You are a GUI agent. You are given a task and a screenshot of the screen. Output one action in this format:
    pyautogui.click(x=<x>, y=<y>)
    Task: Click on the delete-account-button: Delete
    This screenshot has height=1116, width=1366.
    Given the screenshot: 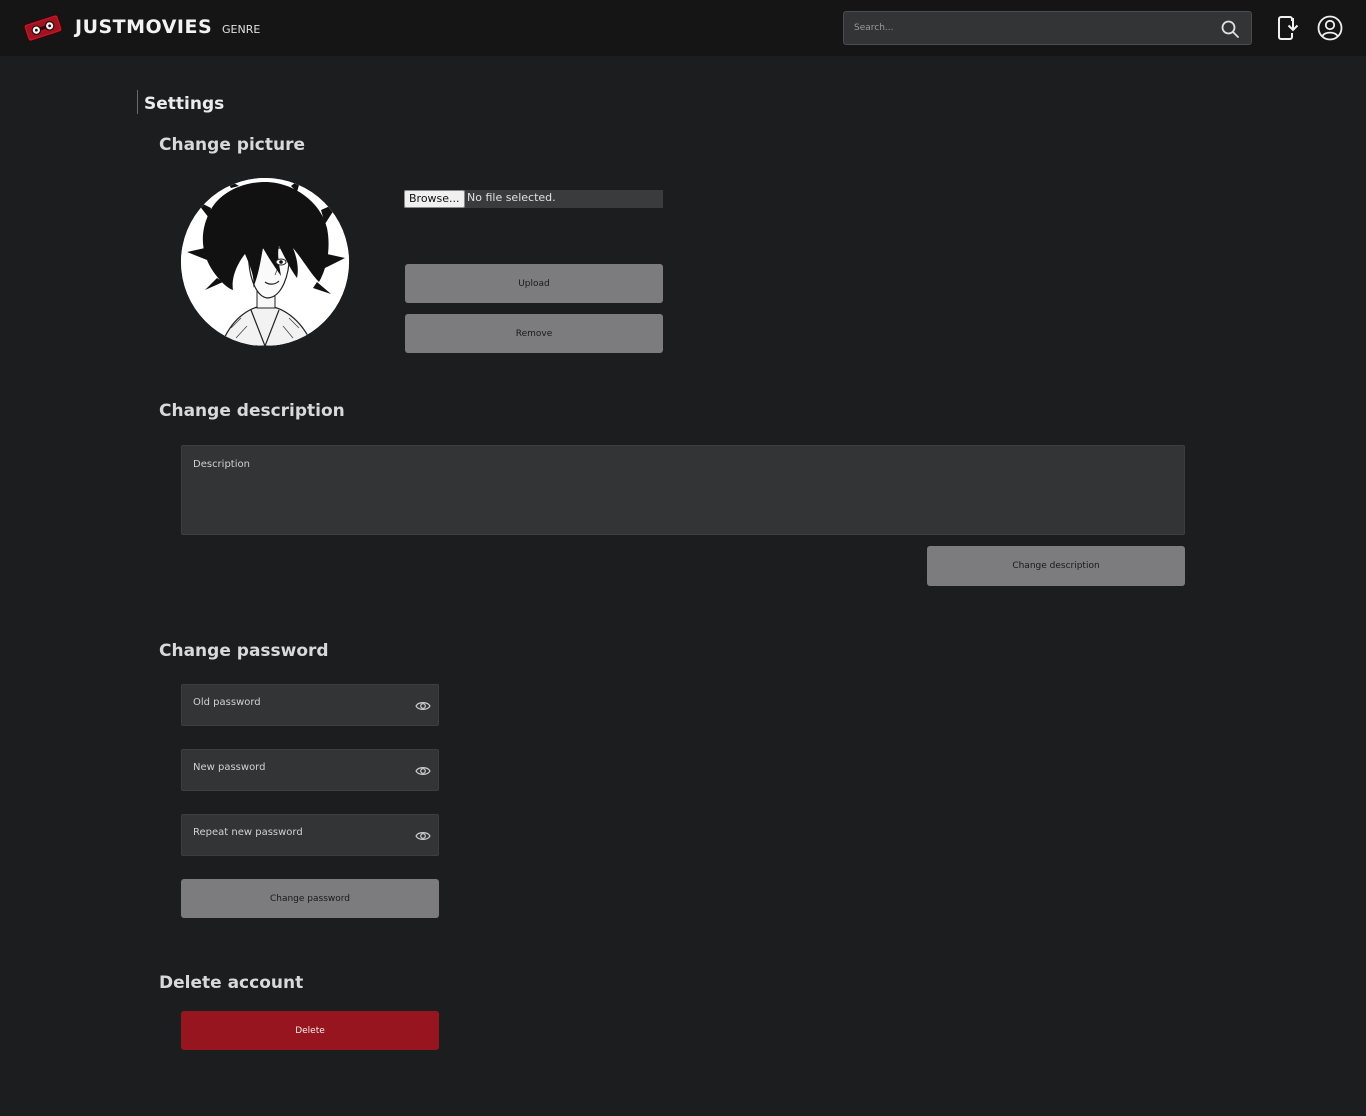 What is the action you would take?
    pyautogui.click(x=310, y=1030)
    